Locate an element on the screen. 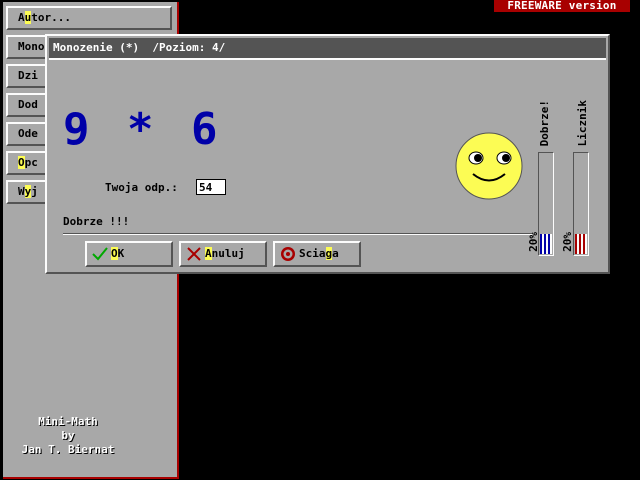  answer-input is located at coordinates (211, 187).